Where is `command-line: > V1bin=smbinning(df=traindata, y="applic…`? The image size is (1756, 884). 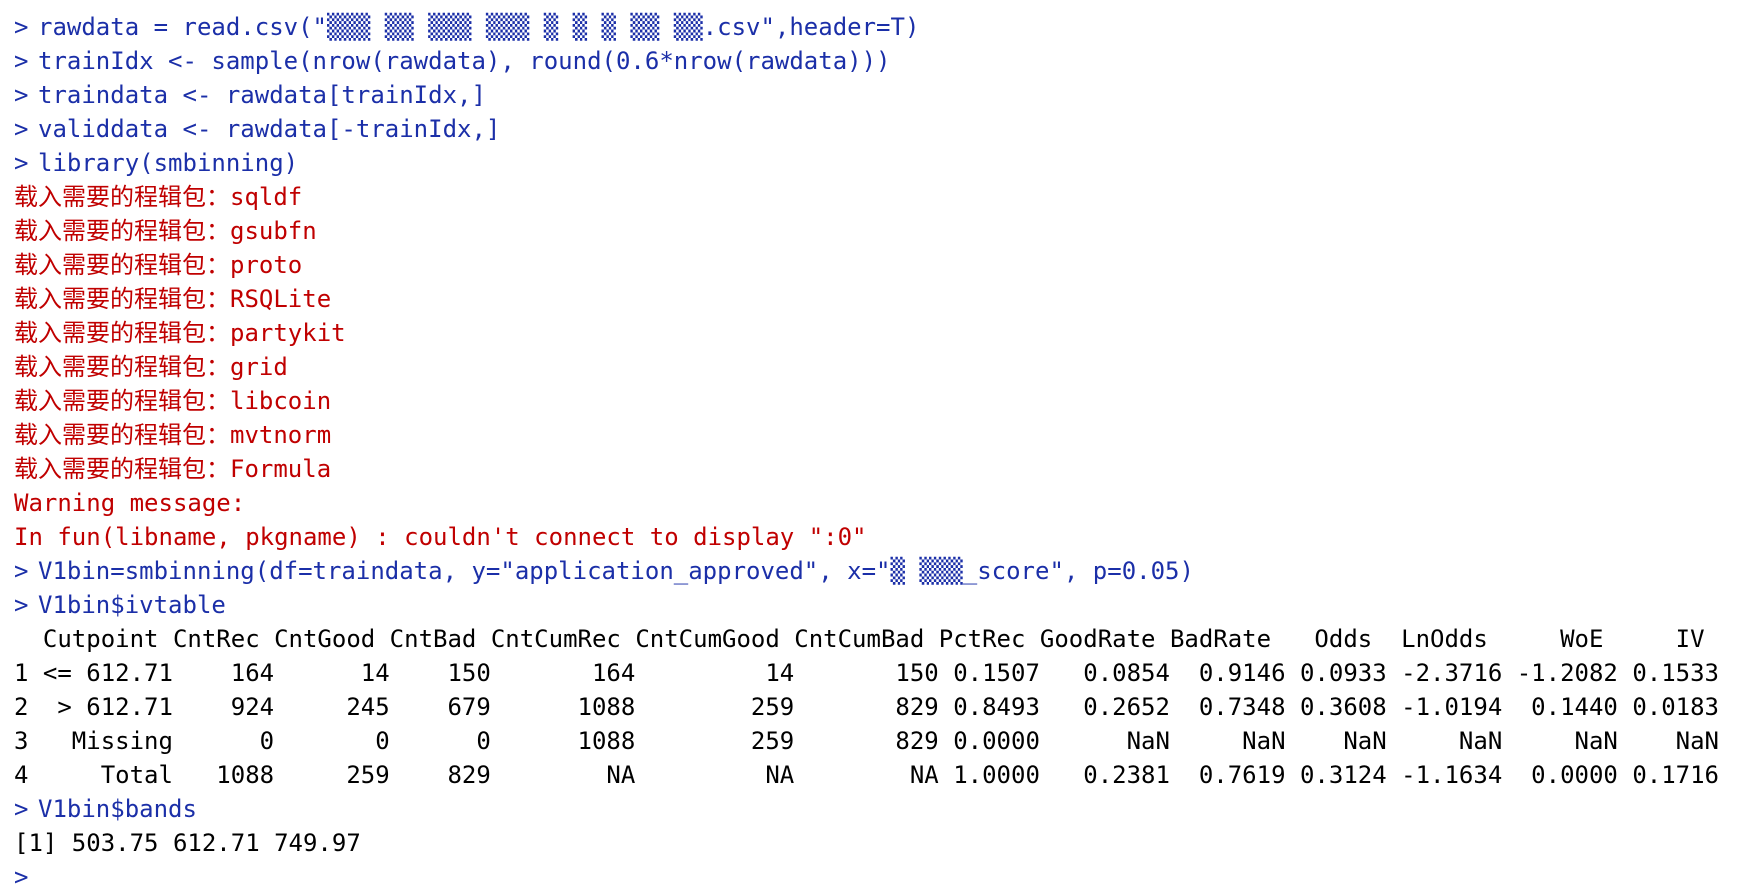 command-line: > V1bin=smbinning(df=traindata, y="applic… is located at coordinates (878, 571).